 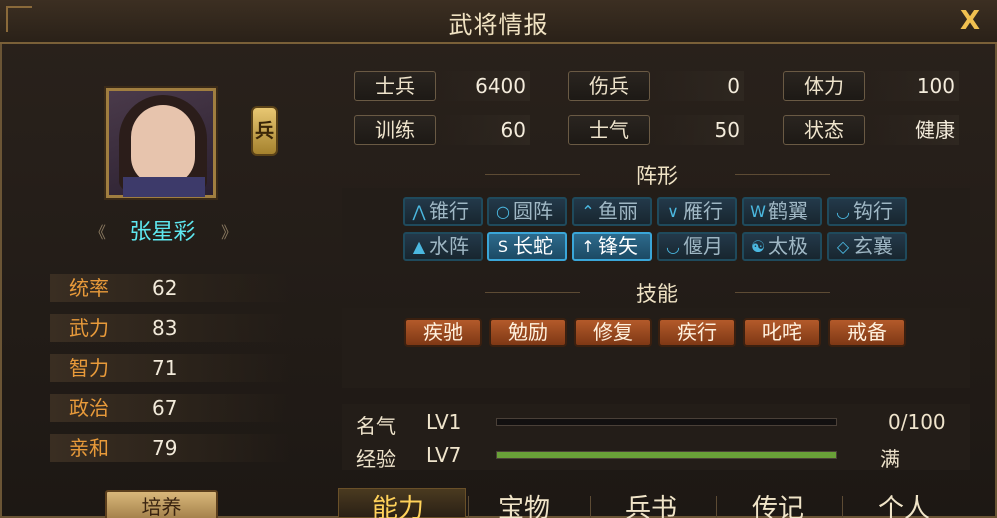 I want to click on attribute-value: 79, so click(x=165, y=448).